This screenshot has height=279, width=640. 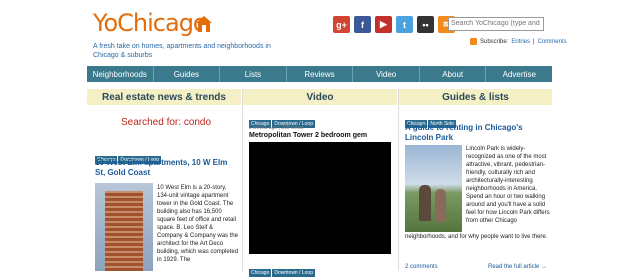 What do you see at coordinates (204, 24) in the screenshot?
I see `house-icon` at bounding box center [204, 24].